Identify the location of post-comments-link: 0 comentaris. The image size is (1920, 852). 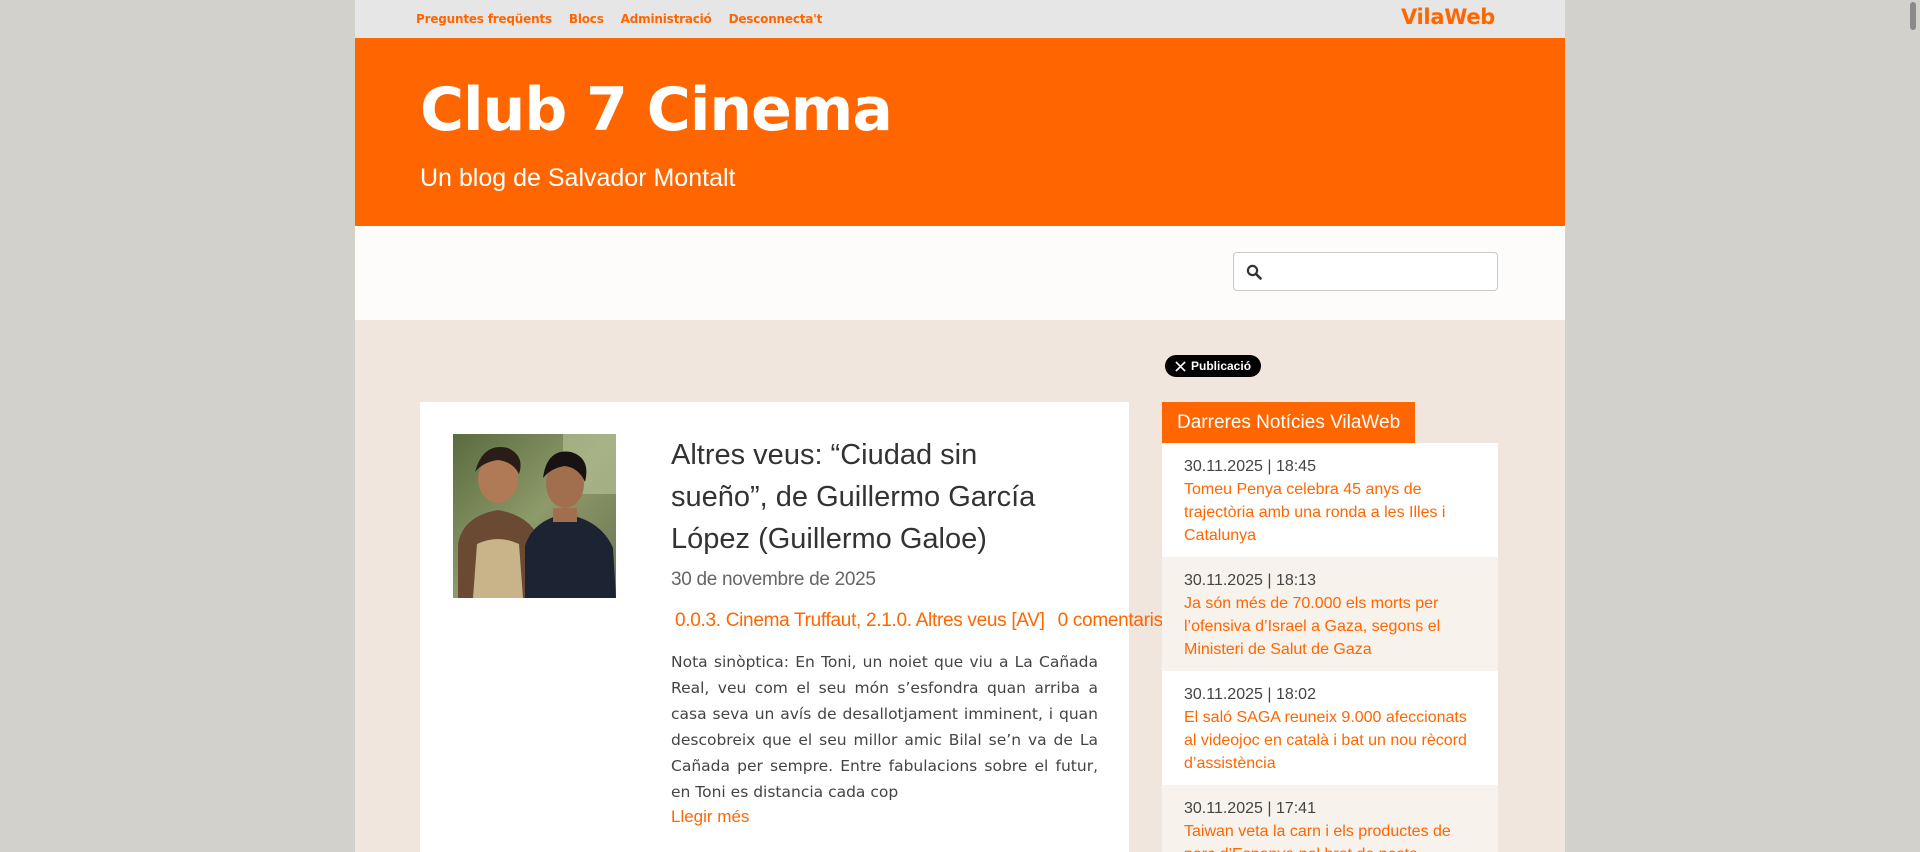
(1110, 620).